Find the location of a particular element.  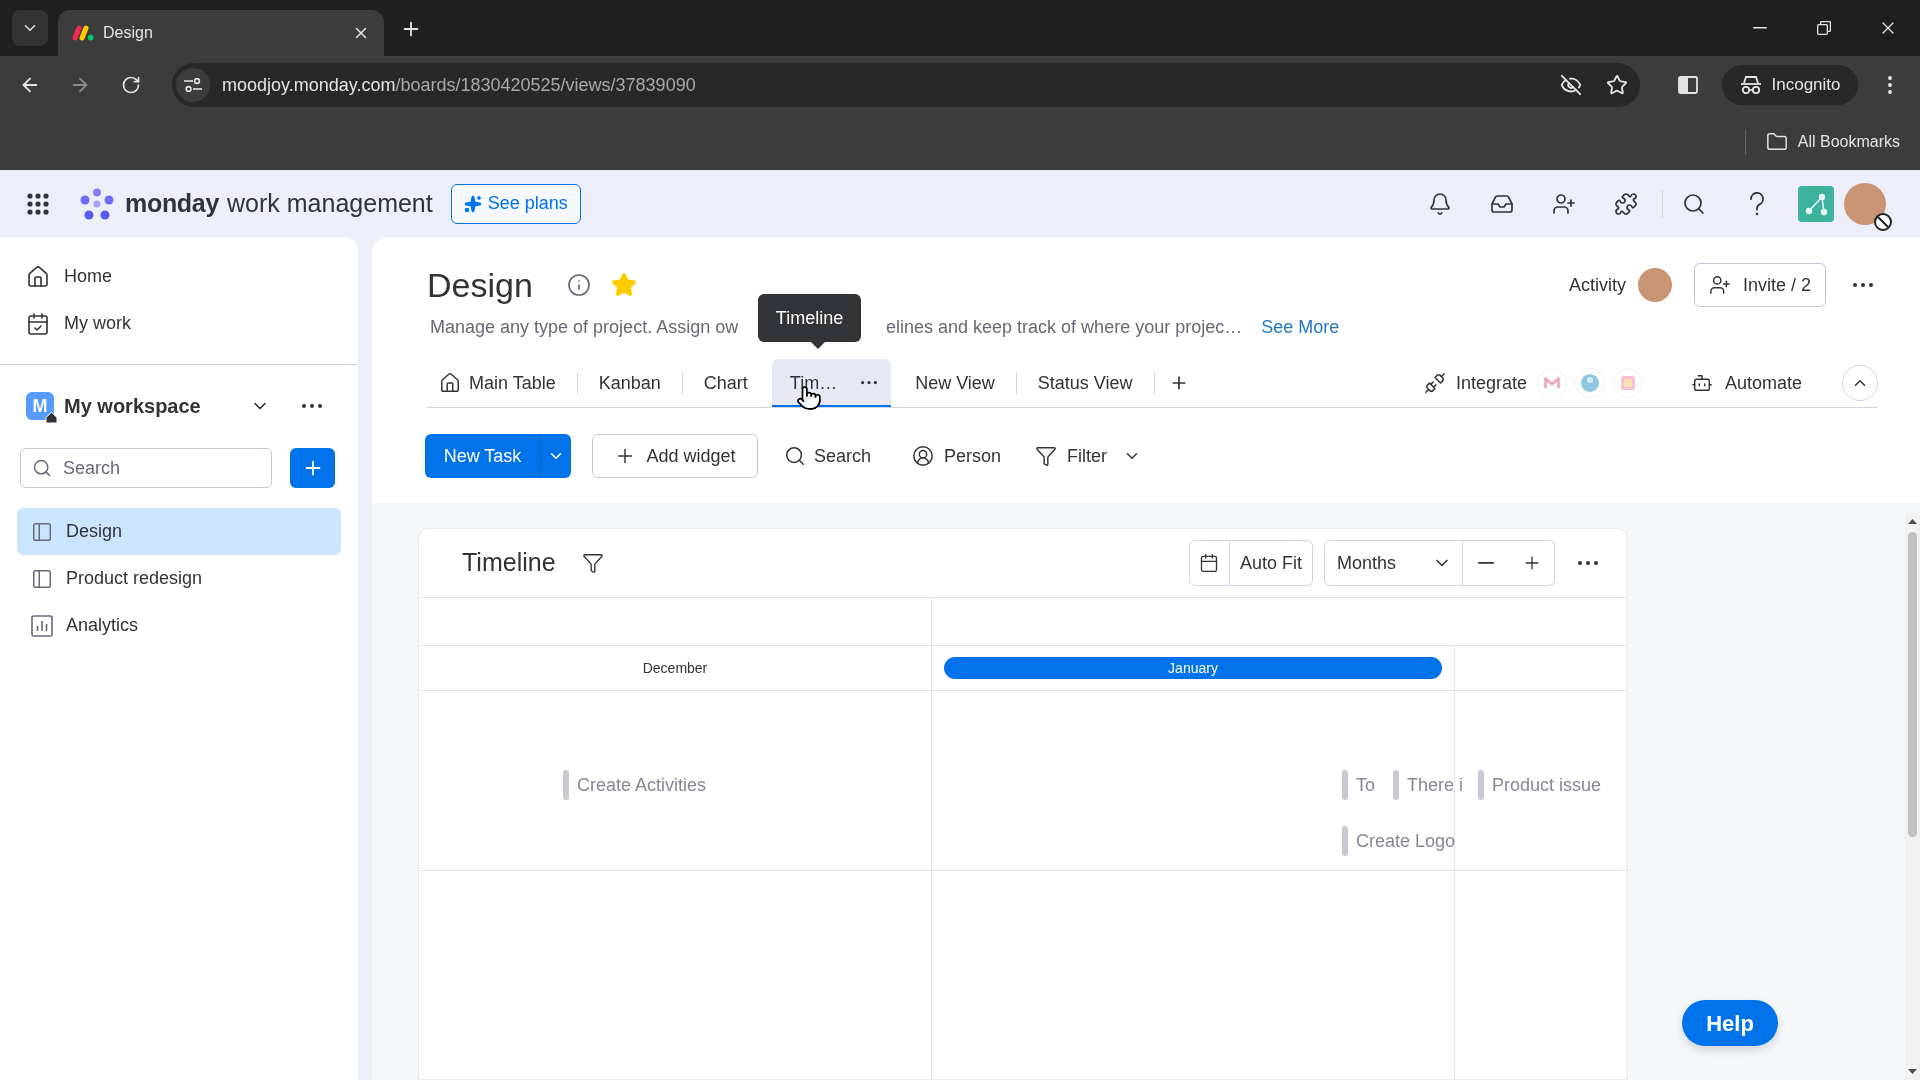

chart-board-icon is located at coordinates (42, 625).